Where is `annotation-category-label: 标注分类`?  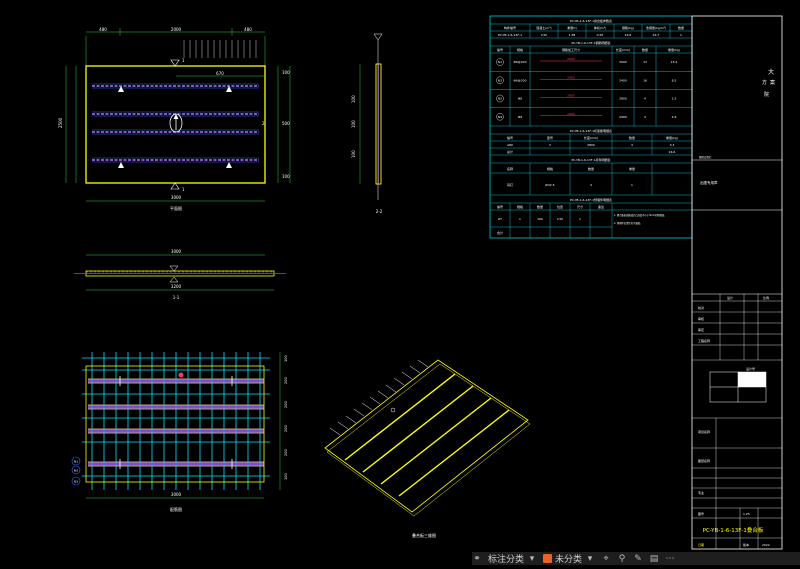 annotation-category-label: 标注分类 is located at coordinates (506, 560).